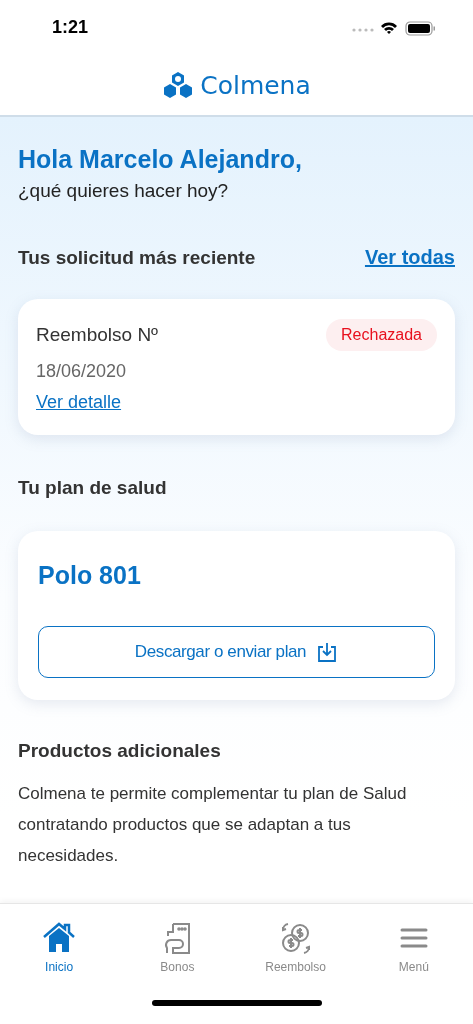  Describe the element at coordinates (97, 335) in the screenshot. I see `request-title: Reembolso Nº` at that location.